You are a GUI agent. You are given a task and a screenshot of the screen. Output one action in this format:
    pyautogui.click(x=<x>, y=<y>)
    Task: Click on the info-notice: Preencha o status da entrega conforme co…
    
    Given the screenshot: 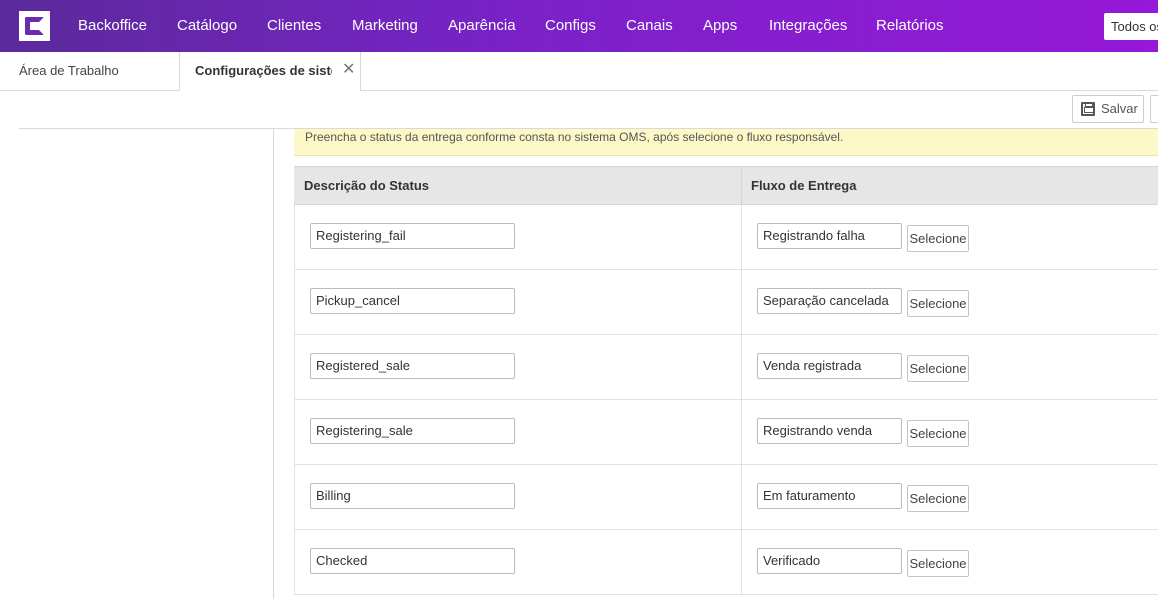 What is the action you would take?
    pyautogui.click(x=726, y=142)
    